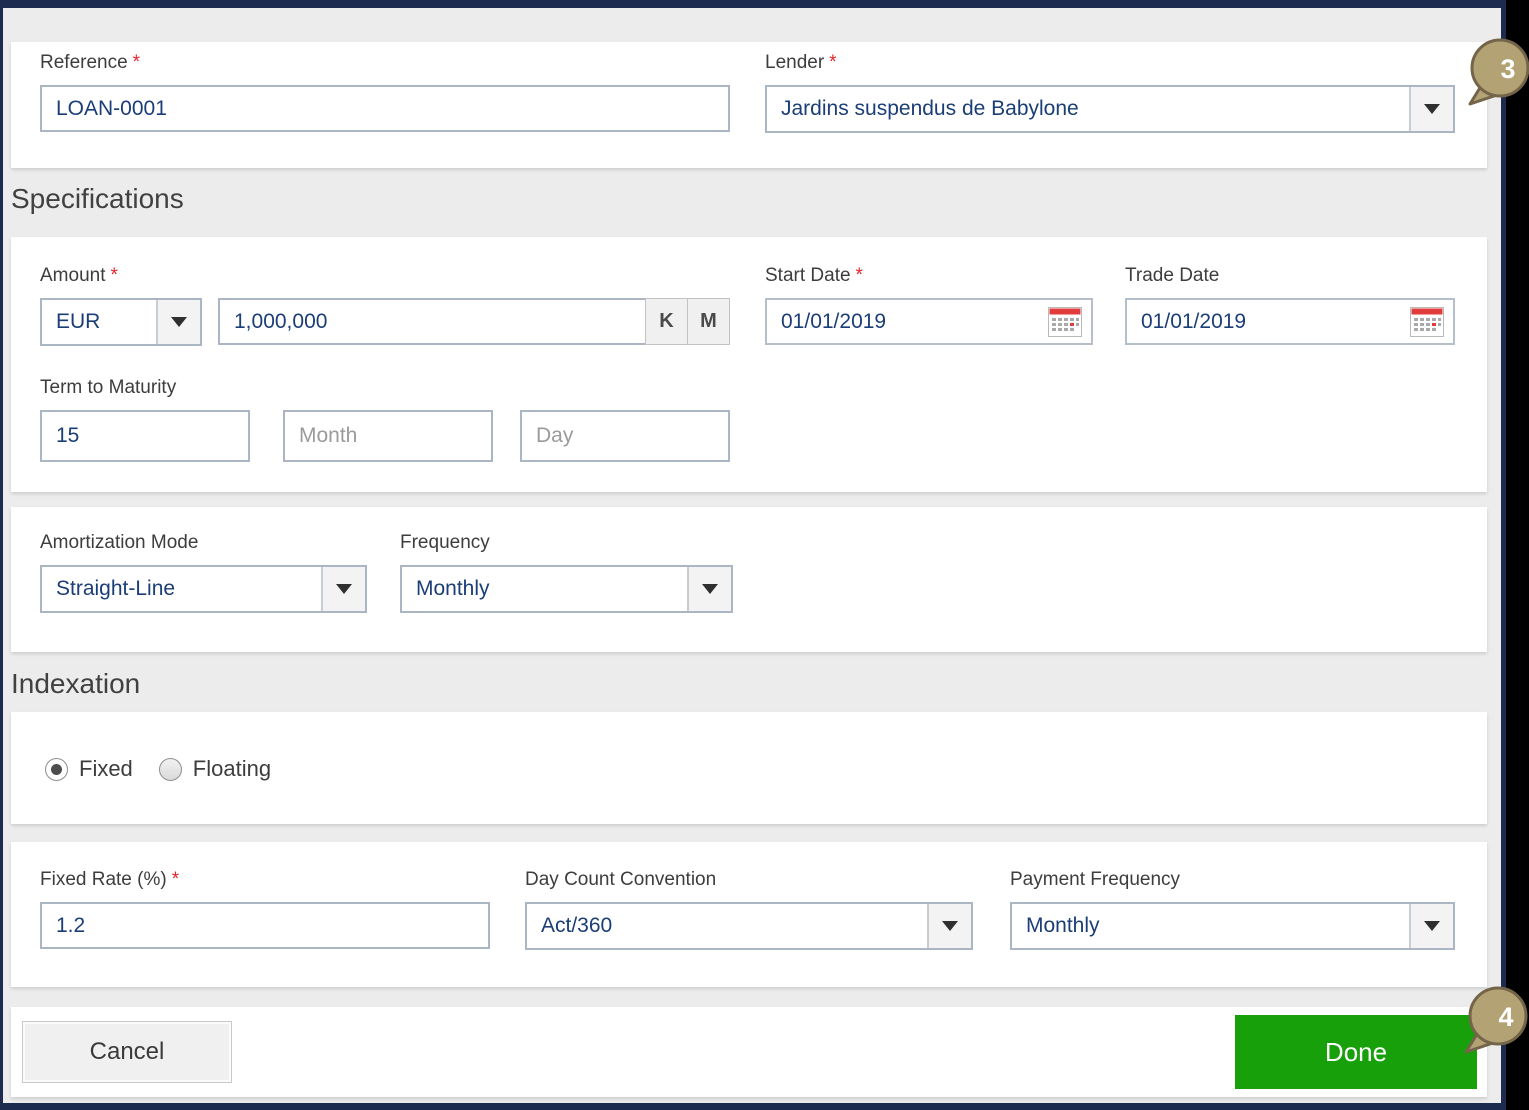 The height and width of the screenshot is (1110, 1529). I want to click on radio-unselected-icon, so click(170, 769).